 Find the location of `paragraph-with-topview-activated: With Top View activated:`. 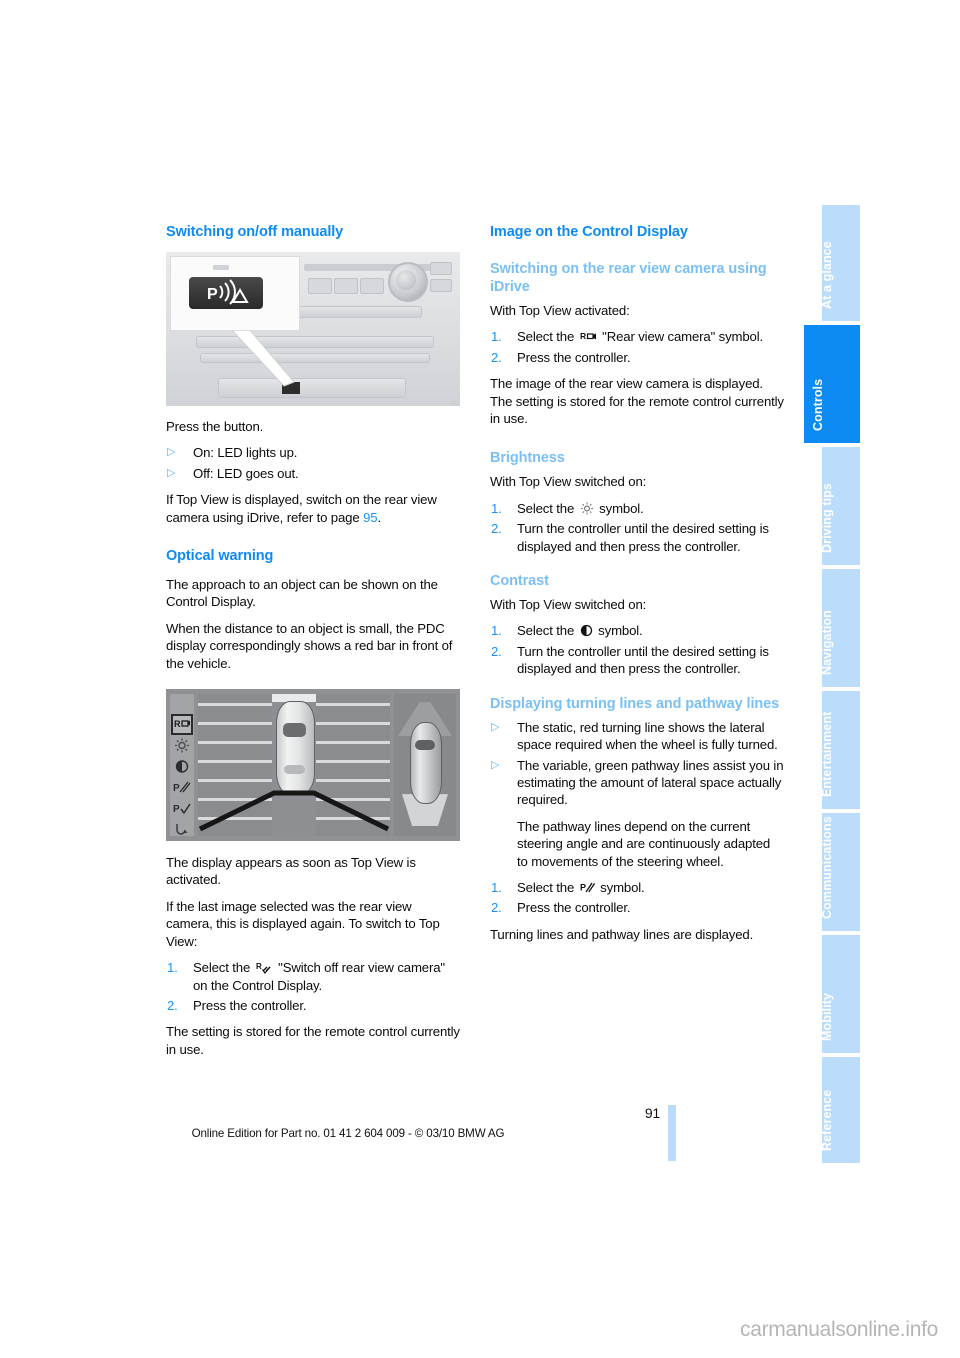

paragraph-with-topview-activated: With Top View activated: is located at coordinates (560, 310).